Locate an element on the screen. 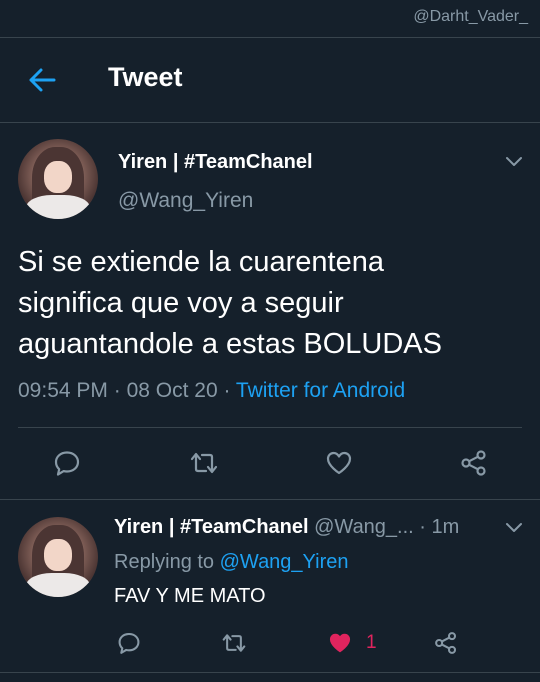 This screenshot has height=682, width=540. author-handle: @Wang_Yiren is located at coordinates (185, 201).